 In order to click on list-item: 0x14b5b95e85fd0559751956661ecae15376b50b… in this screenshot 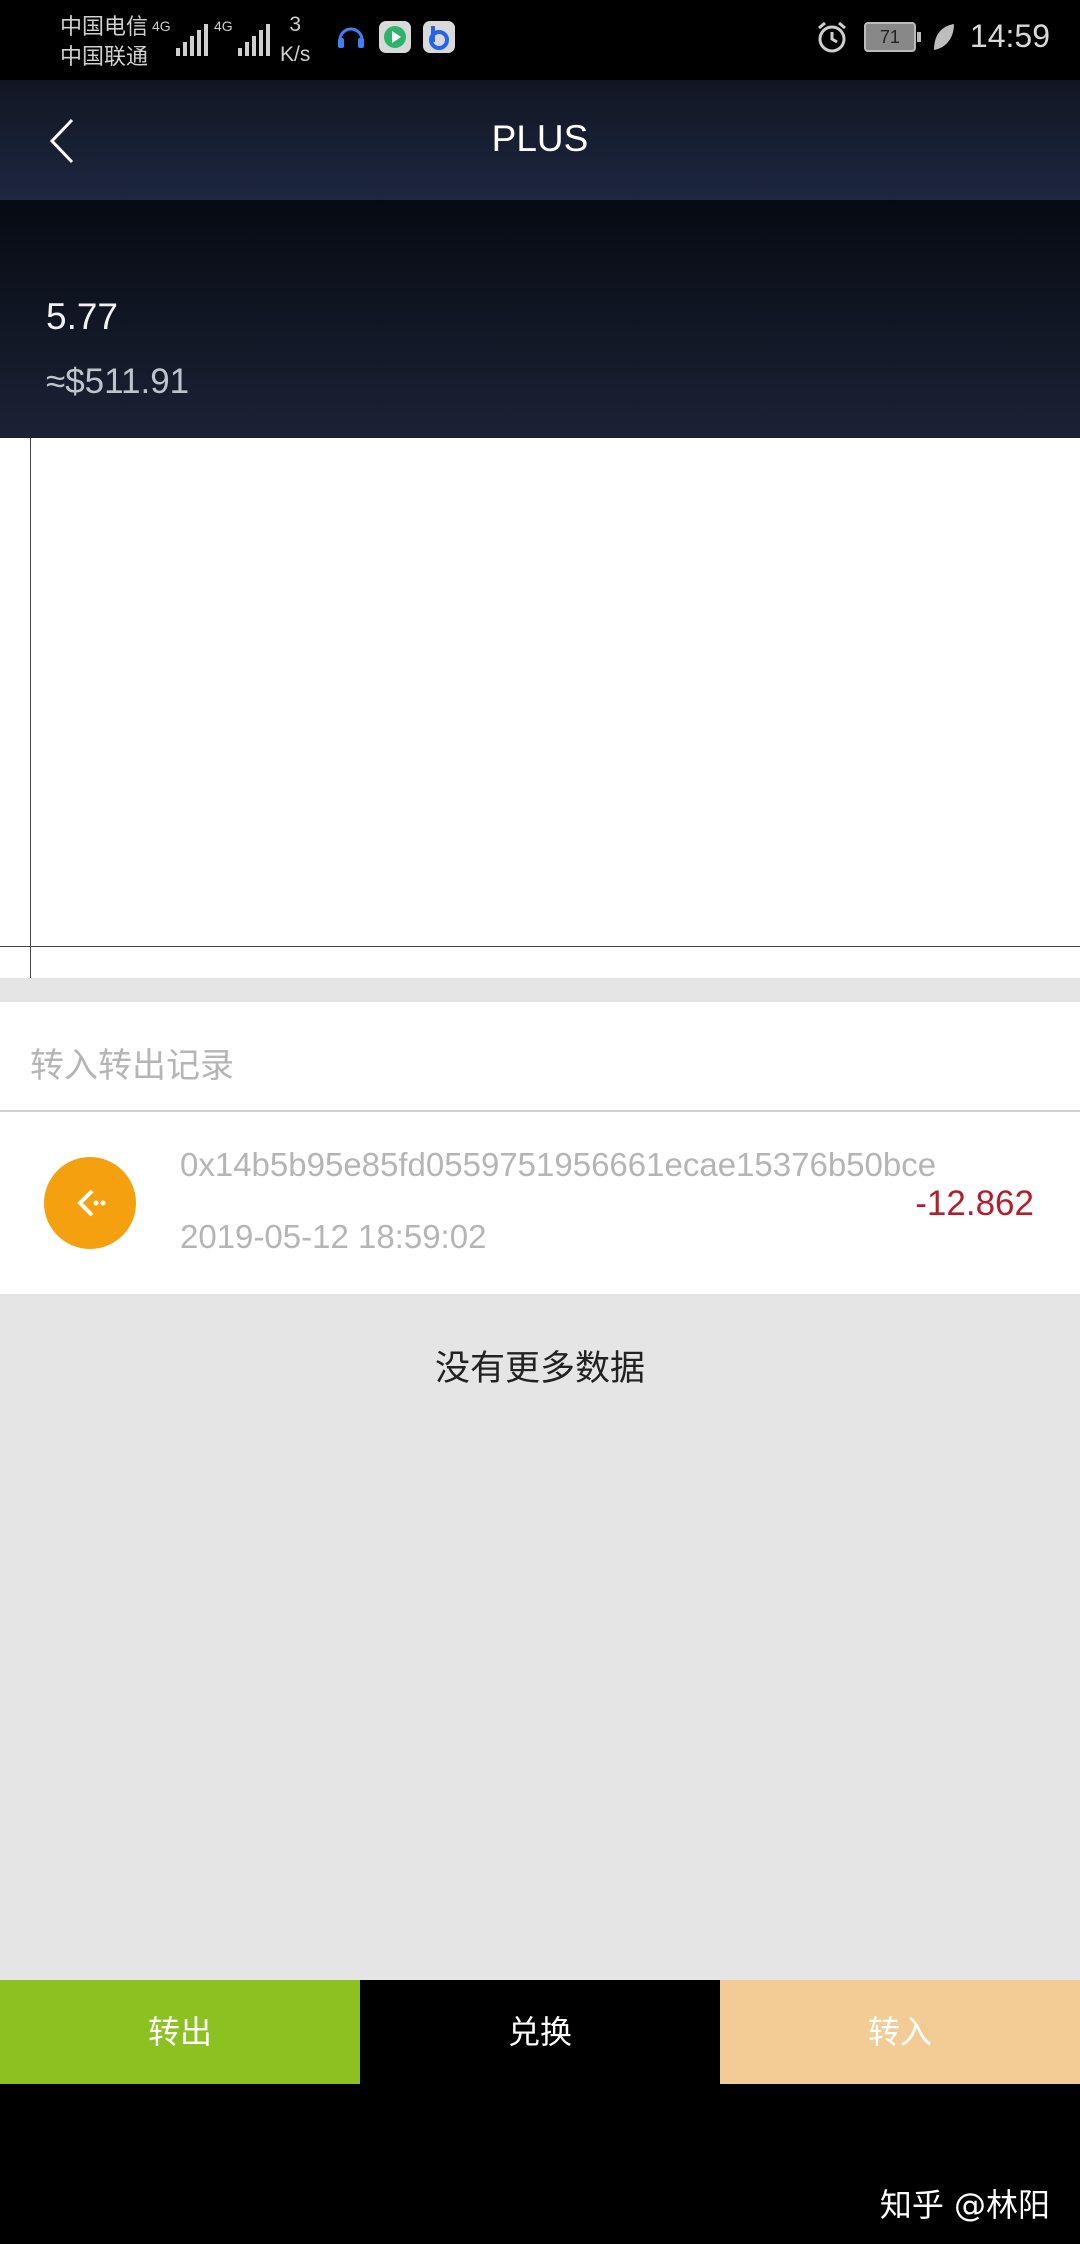, I will do `click(540, 1203)`.